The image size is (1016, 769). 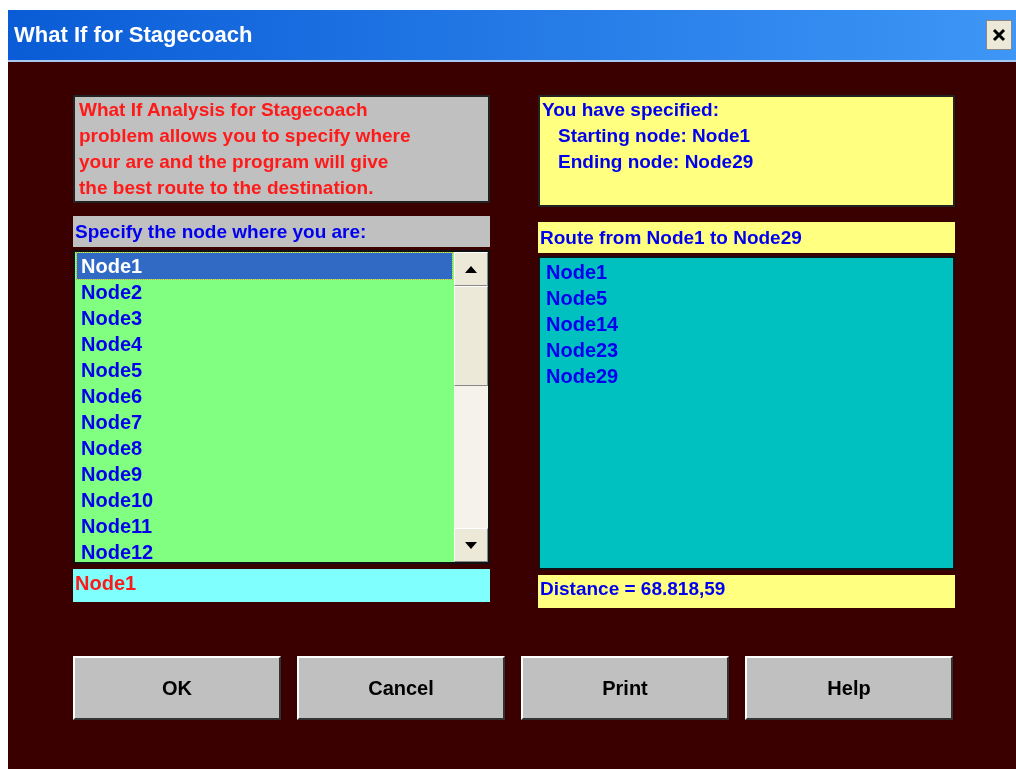 What do you see at coordinates (281, 149) in the screenshot?
I see `description-text: What If Analysis for Stagecoach problem allows you to specify where your are and the program will give the best route to the destination.` at bounding box center [281, 149].